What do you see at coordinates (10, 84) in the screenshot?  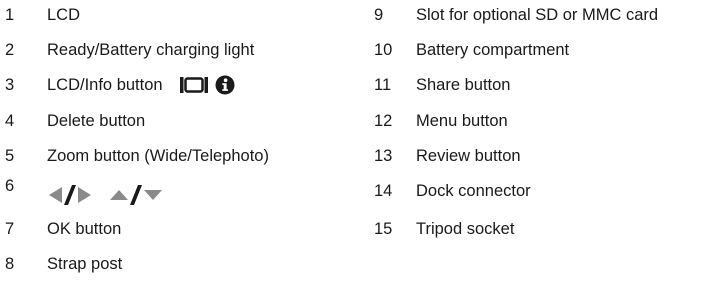 I see `item-number: 3` at bounding box center [10, 84].